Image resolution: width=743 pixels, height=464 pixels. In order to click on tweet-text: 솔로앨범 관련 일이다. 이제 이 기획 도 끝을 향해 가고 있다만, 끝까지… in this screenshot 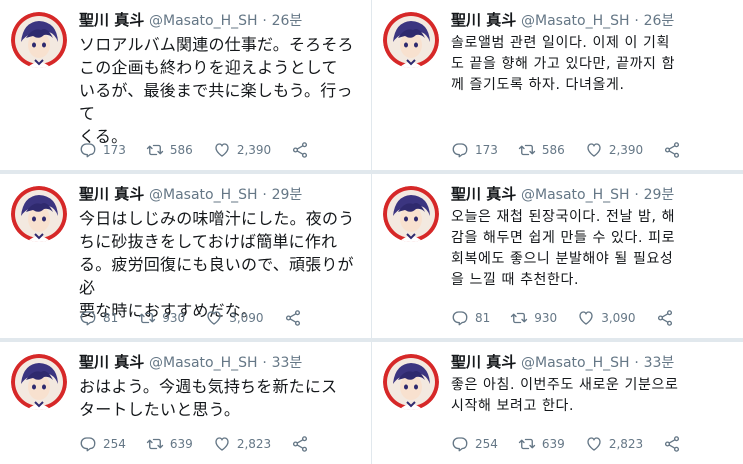, I will do `click(563, 64)`.